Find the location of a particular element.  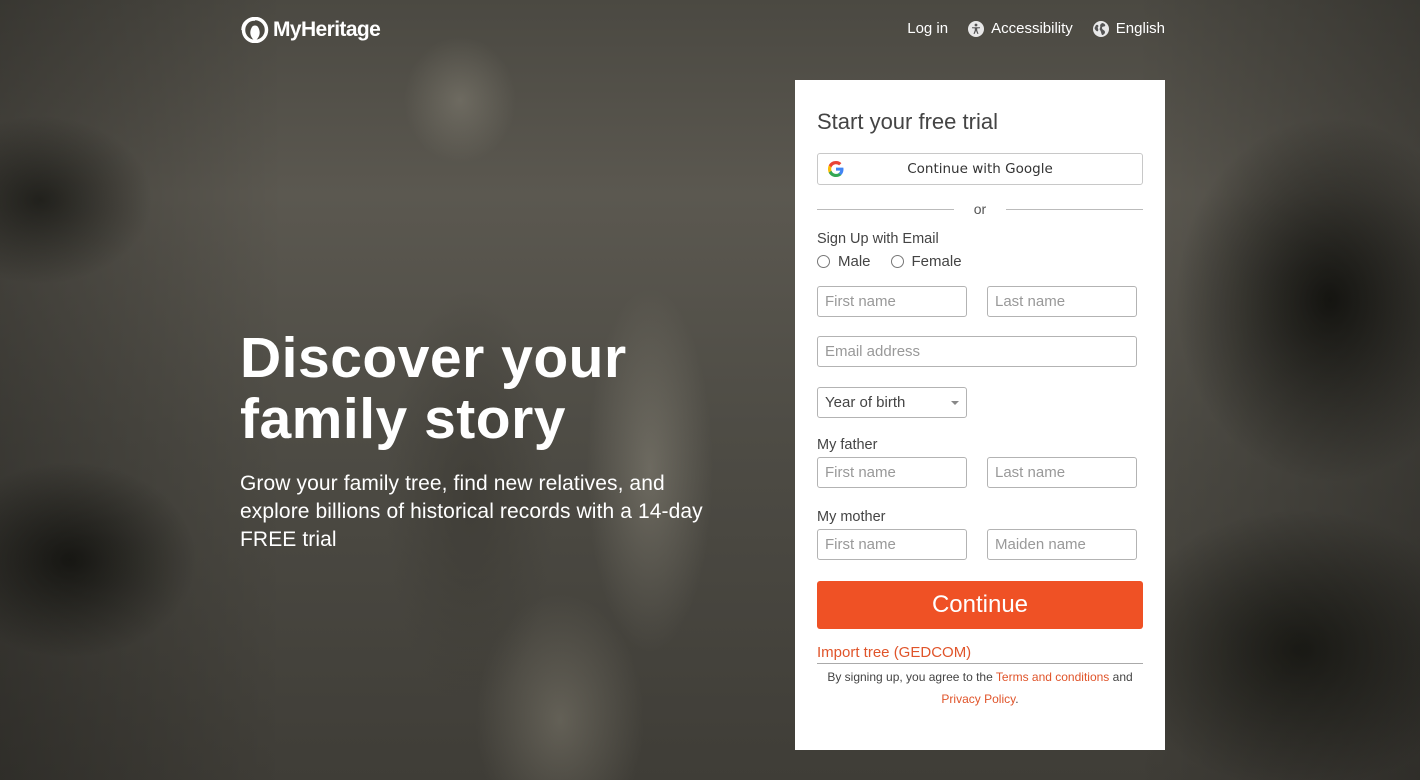

hero-title: Discover your family story is located at coordinates (475, 389).